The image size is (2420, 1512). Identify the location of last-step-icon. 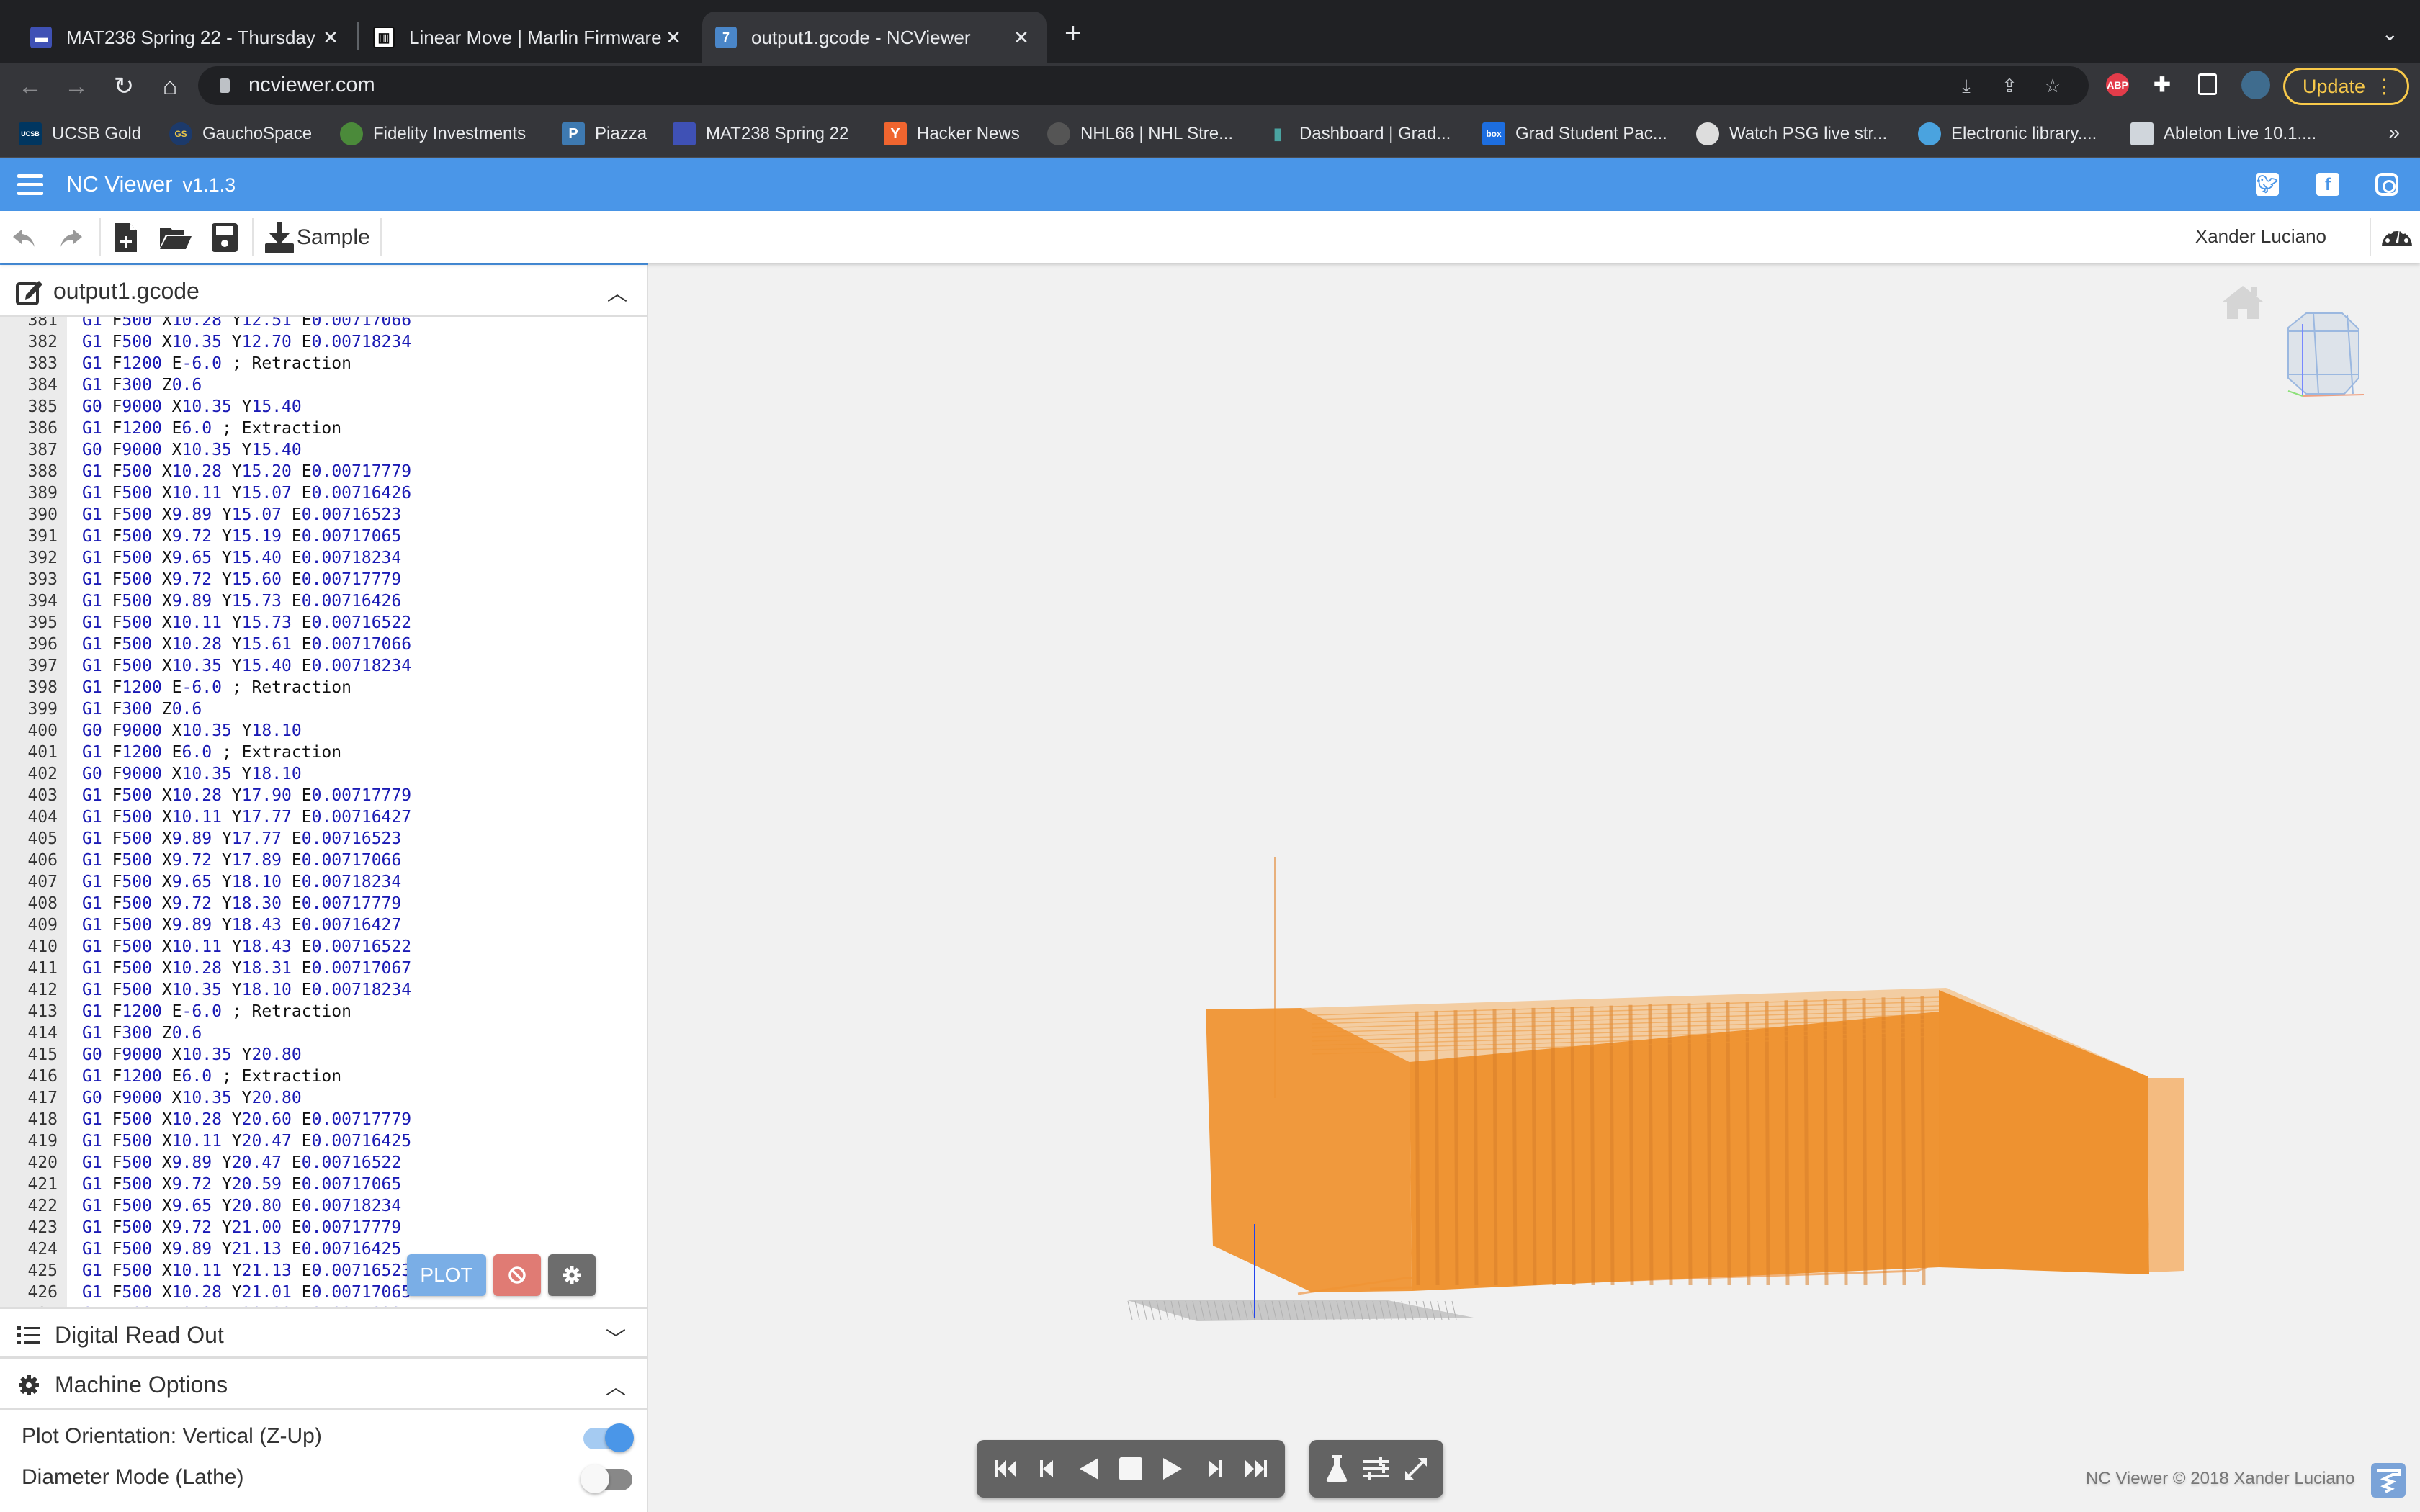
(1255, 1468).